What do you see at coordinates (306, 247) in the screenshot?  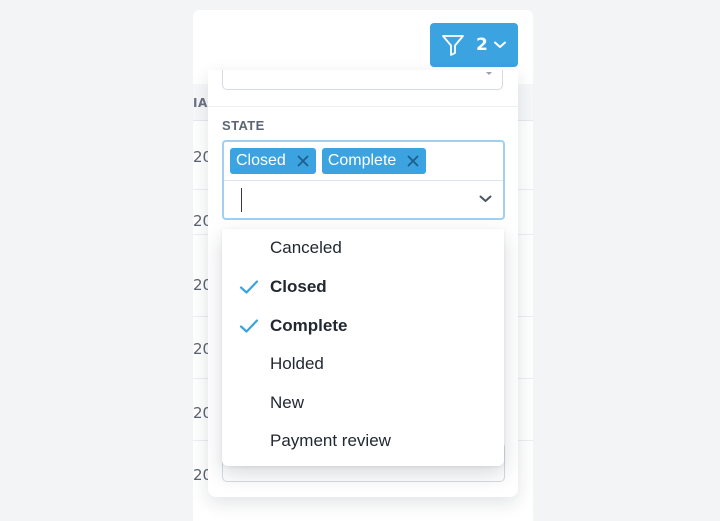 I see `option-label: Canceled` at bounding box center [306, 247].